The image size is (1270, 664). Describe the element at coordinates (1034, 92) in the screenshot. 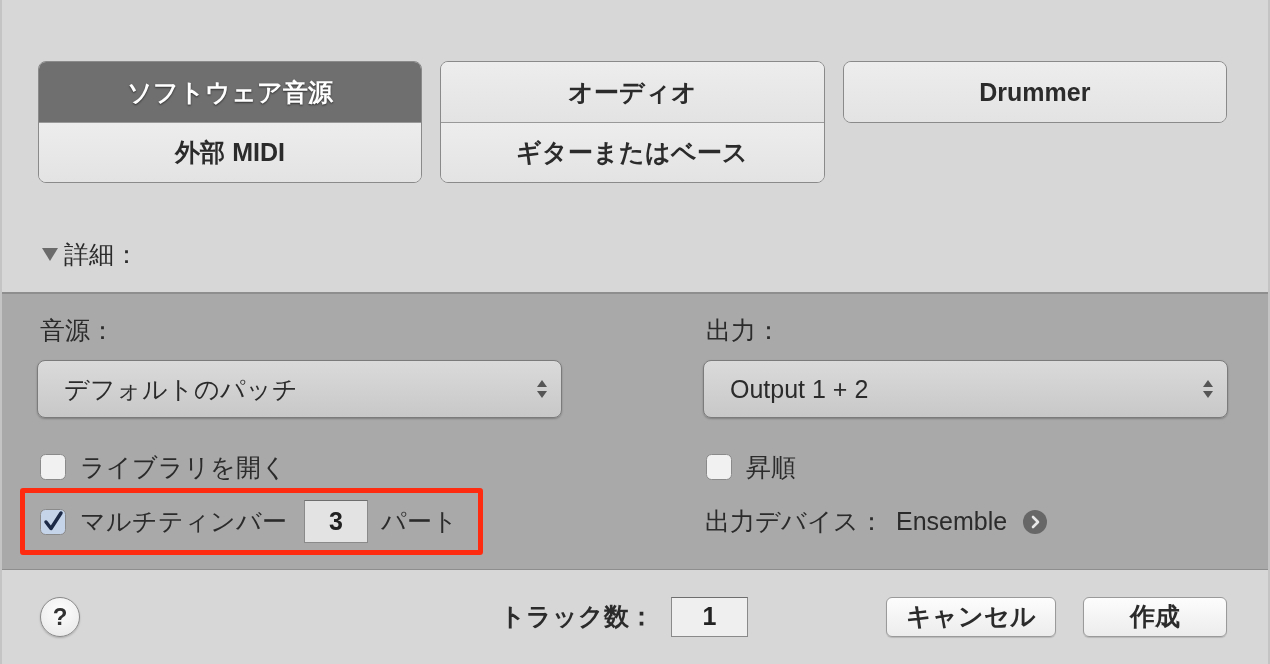

I see `track-type-segment: Drummer` at that location.